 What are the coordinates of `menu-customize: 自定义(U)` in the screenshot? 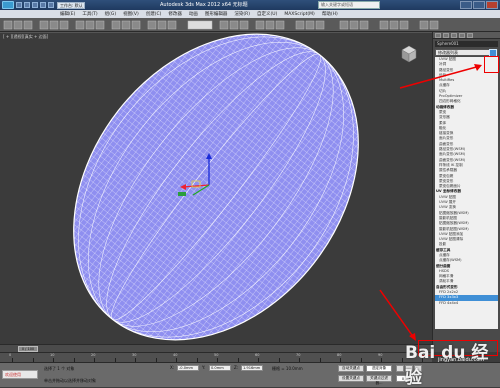 It's located at (267, 14).